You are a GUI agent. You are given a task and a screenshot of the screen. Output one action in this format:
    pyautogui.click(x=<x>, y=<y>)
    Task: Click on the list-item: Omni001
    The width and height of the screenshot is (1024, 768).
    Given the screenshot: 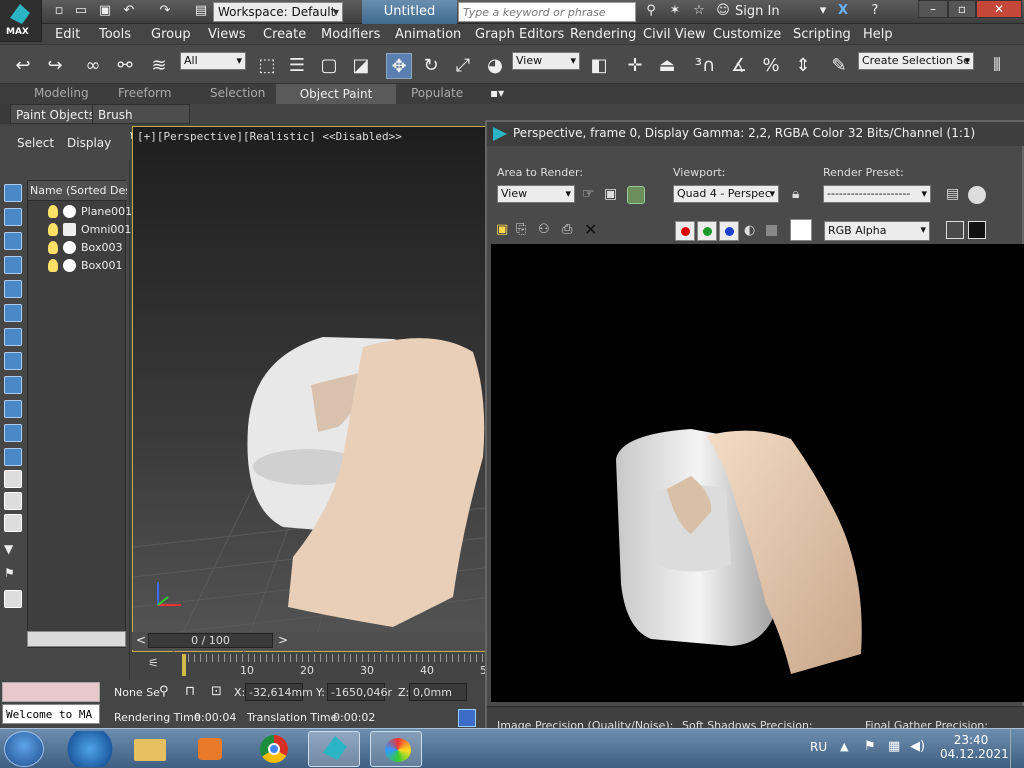 What is the action you would take?
    pyautogui.click(x=79, y=230)
    